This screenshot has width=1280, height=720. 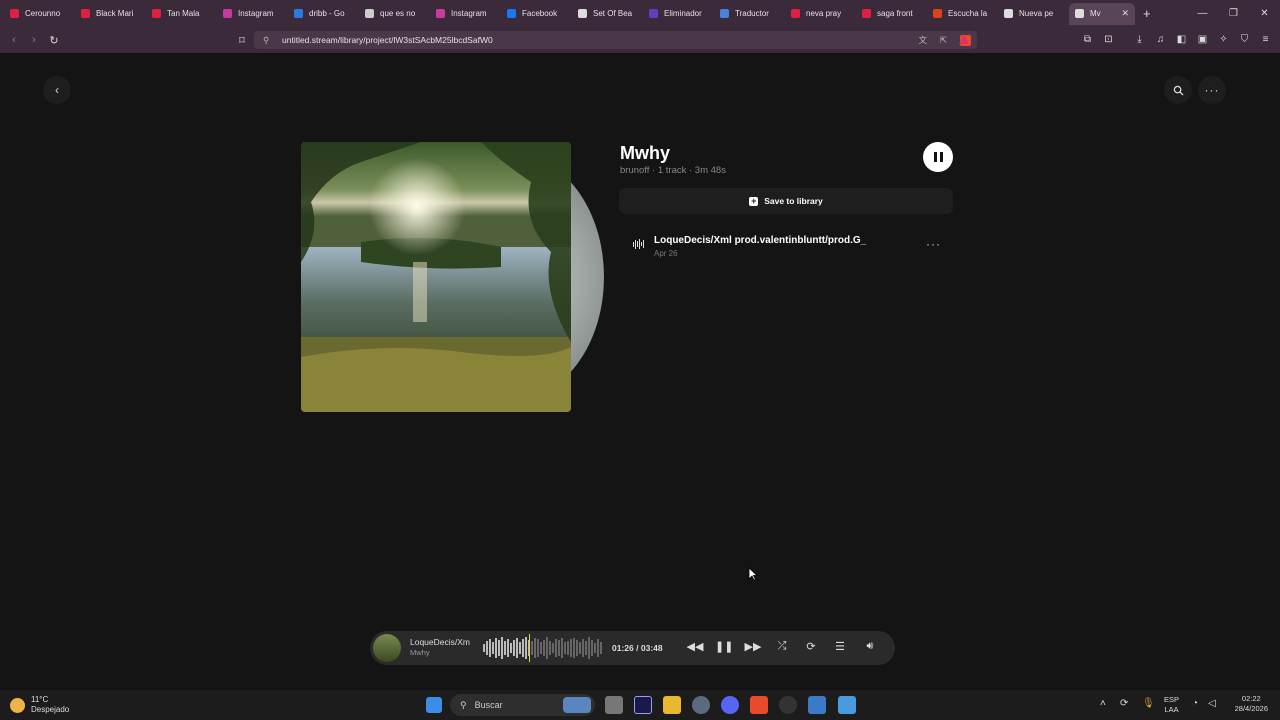 What do you see at coordinates (1139, 39) in the screenshot?
I see `download-icon: ⤓` at bounding box center [1139, 39].